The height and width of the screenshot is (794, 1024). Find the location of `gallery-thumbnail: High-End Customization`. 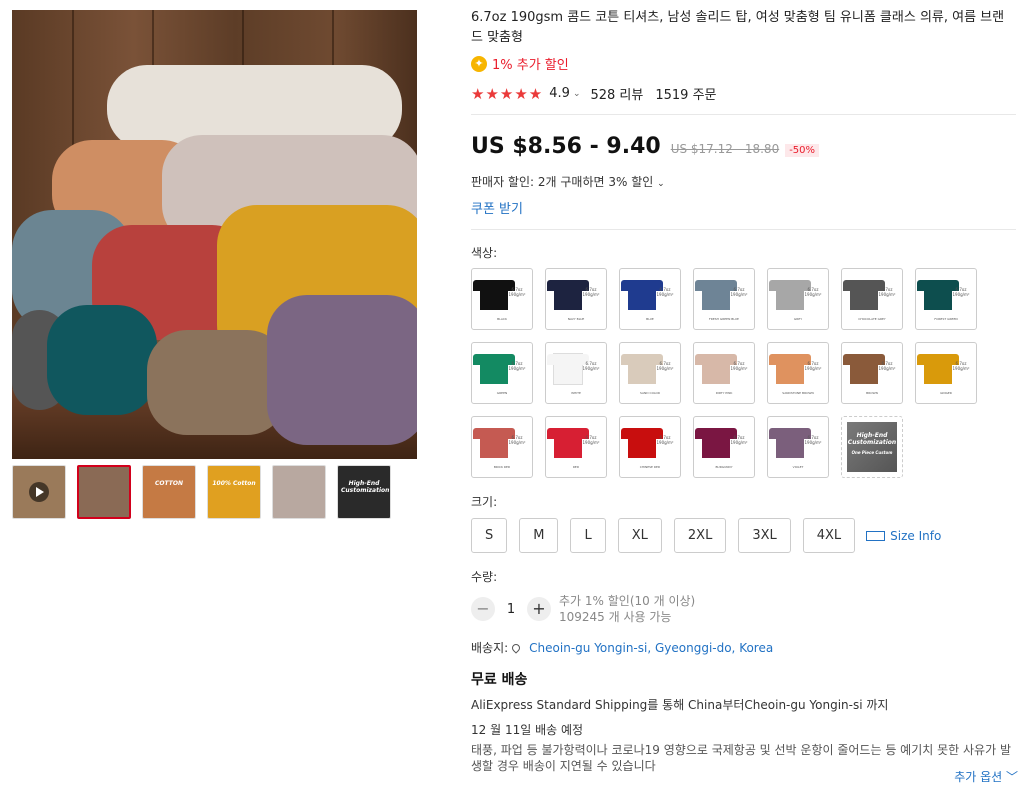

gallery-thumbnail: High-End Customization is located at coordinates (364, 492).